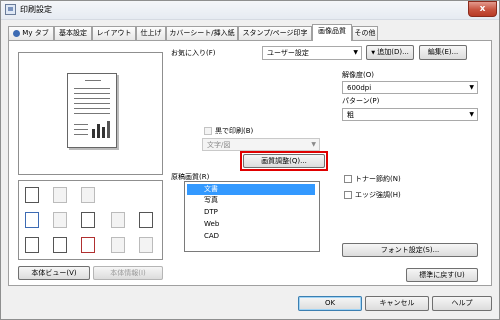 The height and width of the screenshot is (320, 500). Describe the element at coordinates (146, 245) in the screenshot. I see `secure-print-icon` at that location.